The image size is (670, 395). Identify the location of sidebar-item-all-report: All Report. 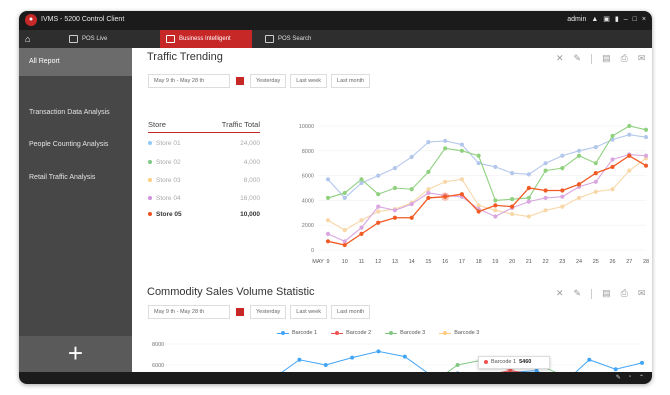
(75, 62).